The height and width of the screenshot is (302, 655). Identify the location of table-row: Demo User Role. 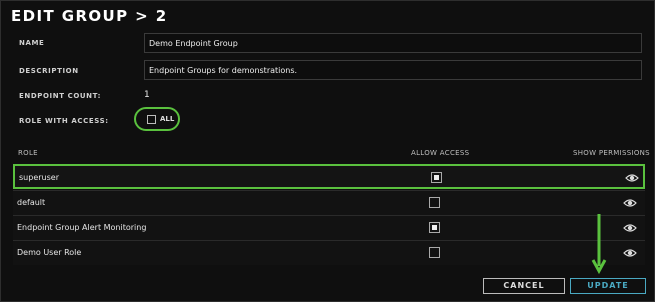
(329, 252).